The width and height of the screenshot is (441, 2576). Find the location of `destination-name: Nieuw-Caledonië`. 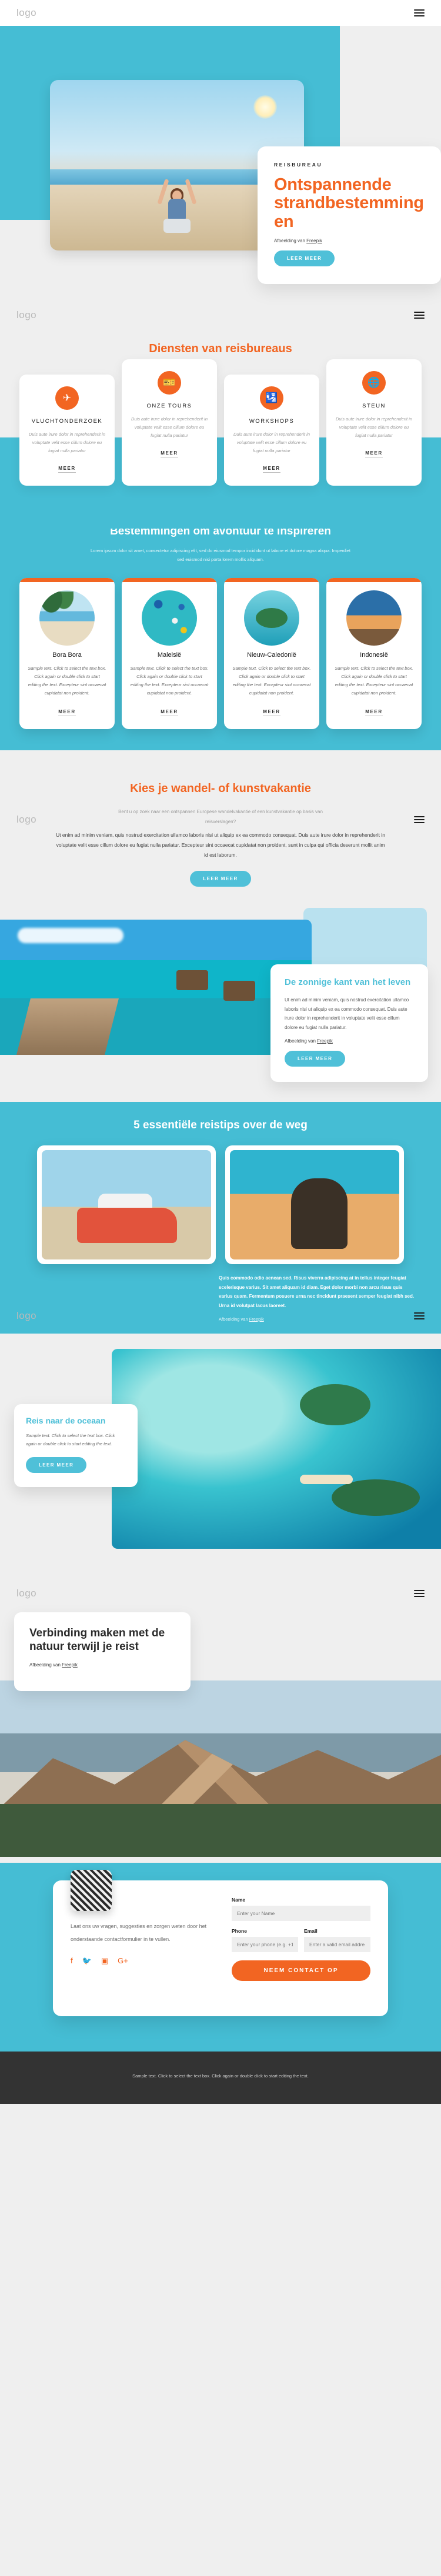

destination-name: Nieuw-Caledonië is located at coordinates (271, 655).